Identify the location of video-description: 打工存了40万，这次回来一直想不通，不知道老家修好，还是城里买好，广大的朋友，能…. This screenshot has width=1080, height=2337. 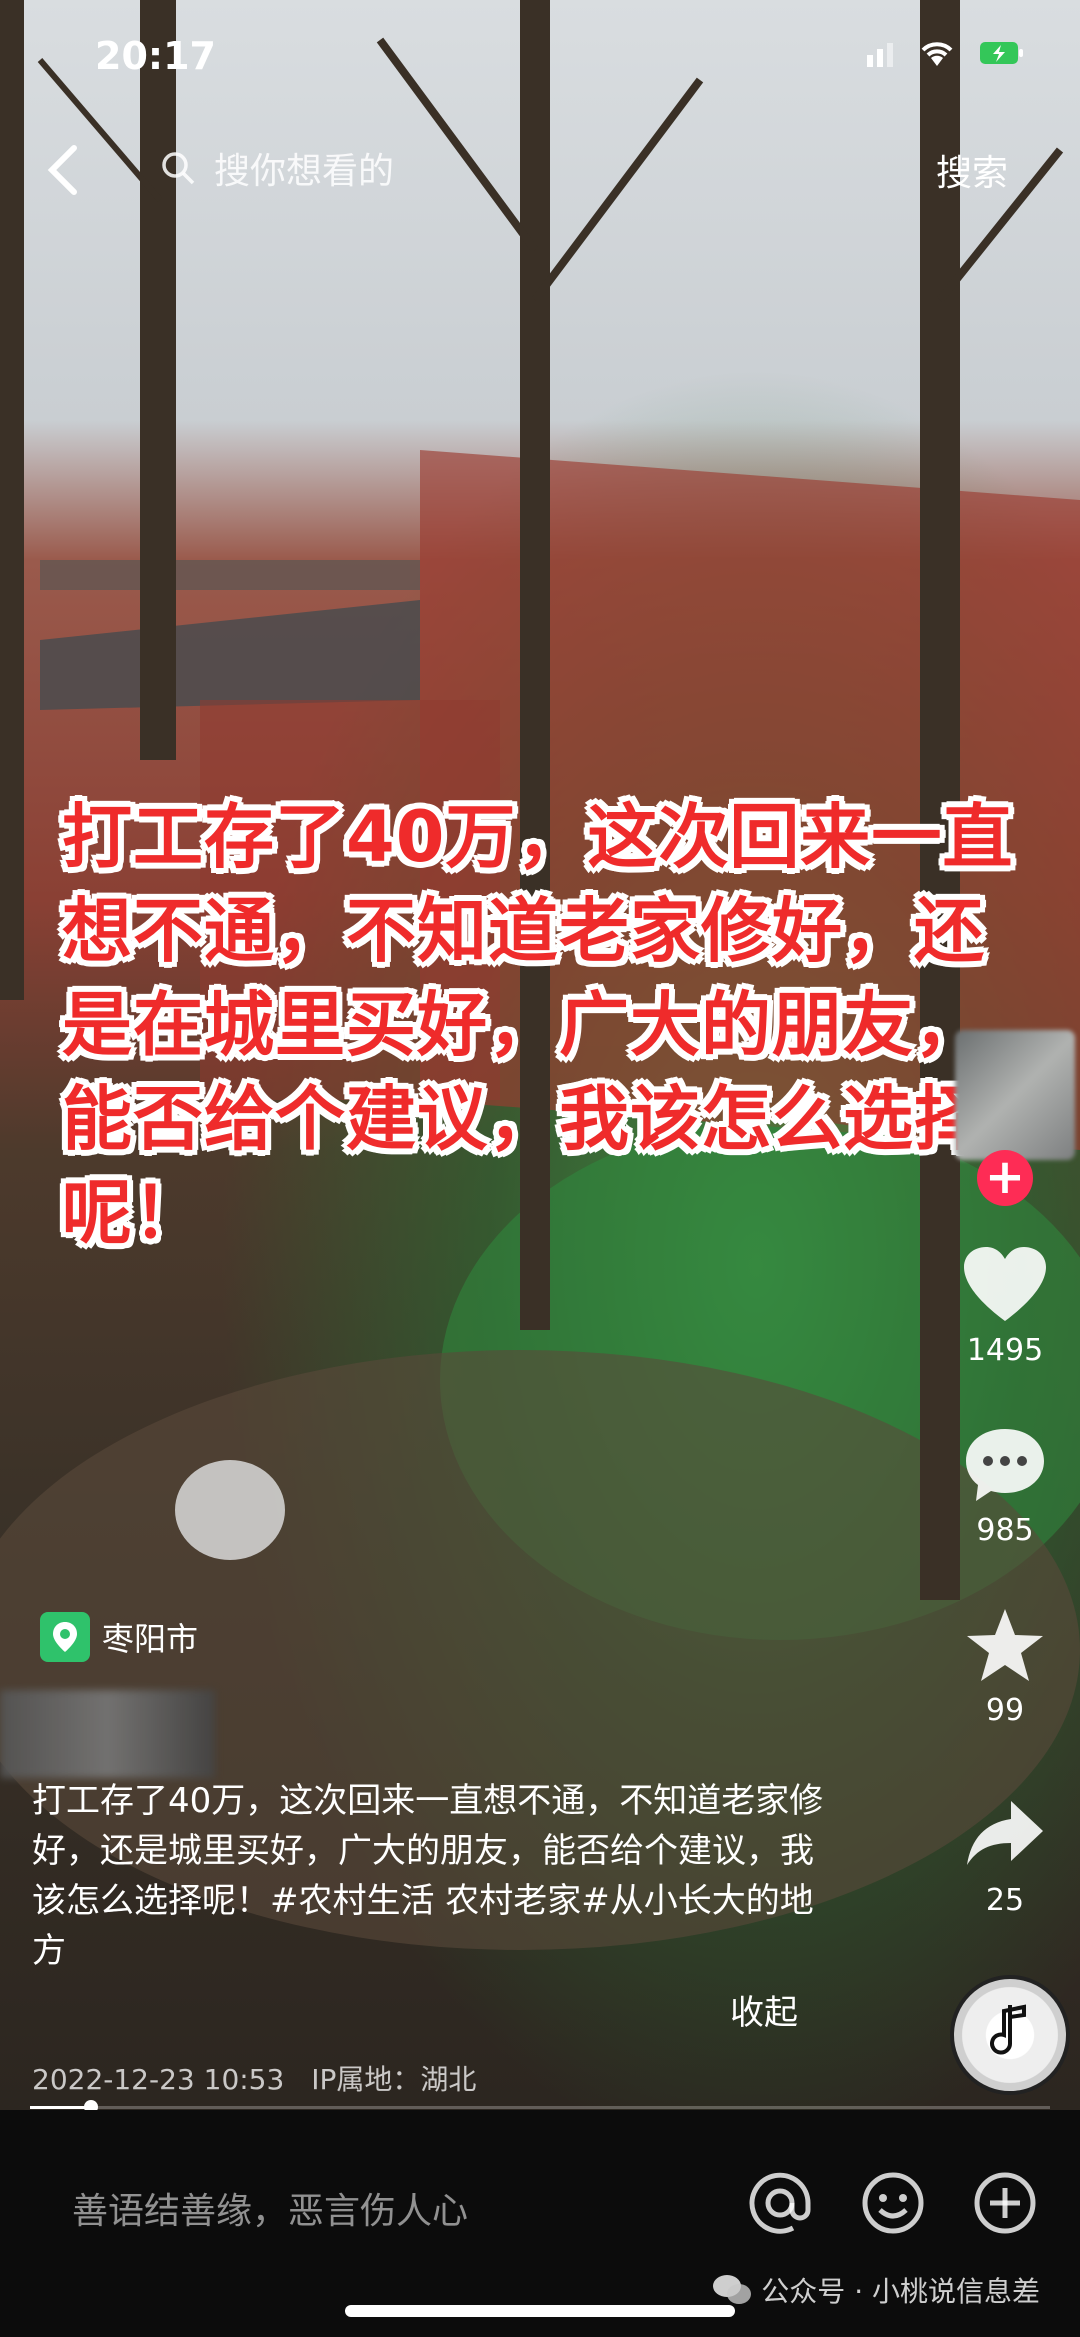
(428, 1876).